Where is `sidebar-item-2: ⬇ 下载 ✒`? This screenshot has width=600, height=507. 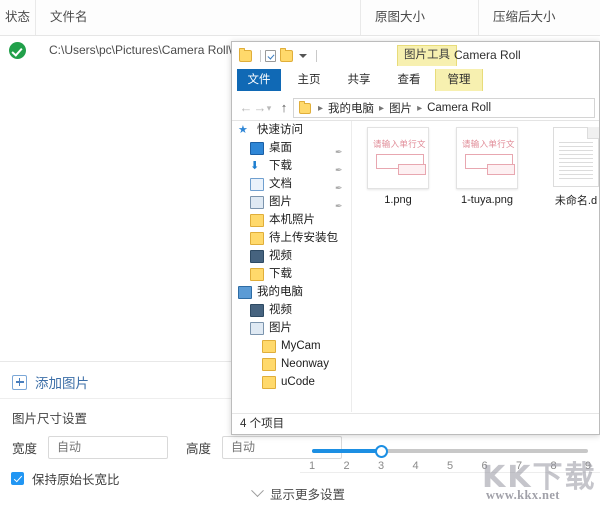 sidebar-item-2: ⬇ 下载 ✒ is located at coordinates (291, 166).